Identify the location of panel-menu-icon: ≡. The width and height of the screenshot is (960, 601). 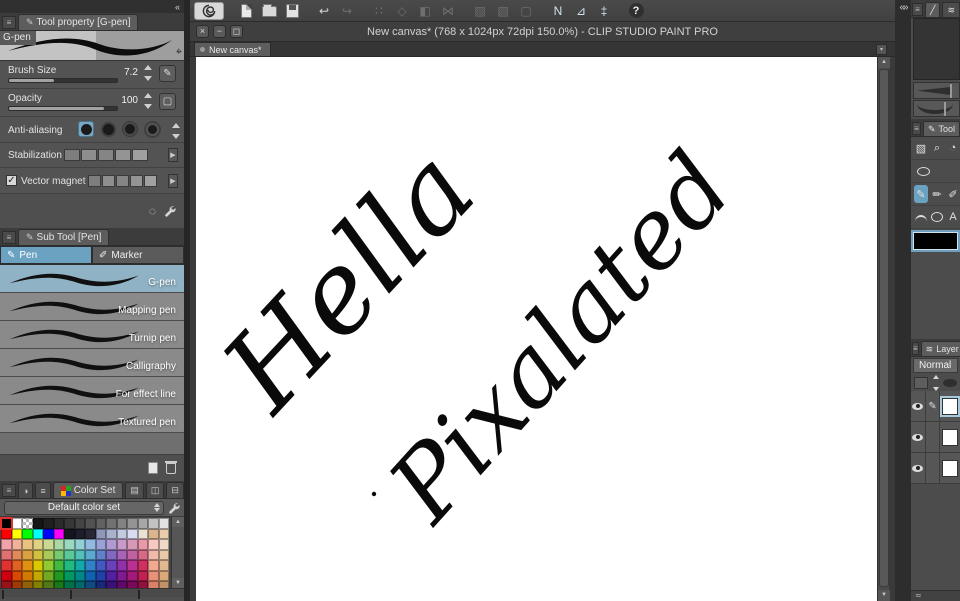
(918, 9).